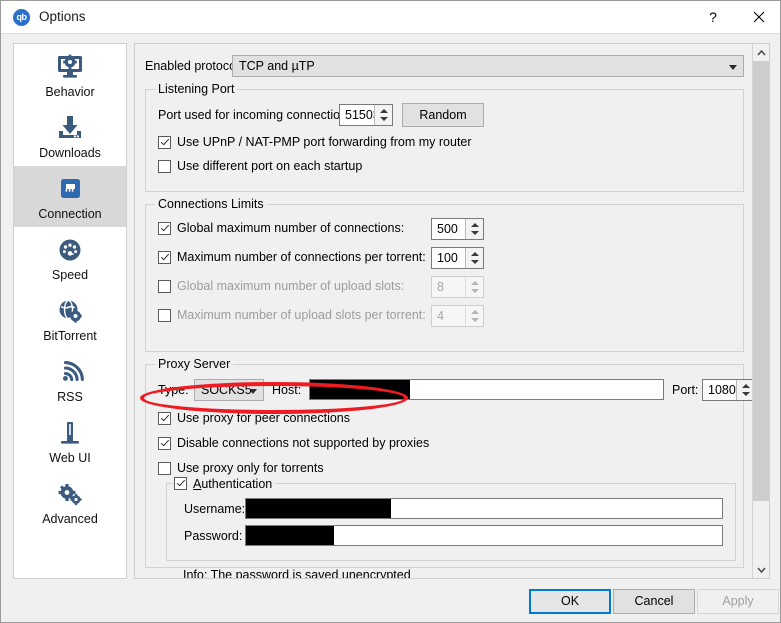 The height and width of the screenshot is (623, 781). Describe the element at coordinates (722, 390) in the screenshot. I see `proxy-port-value: 1080` at that location.